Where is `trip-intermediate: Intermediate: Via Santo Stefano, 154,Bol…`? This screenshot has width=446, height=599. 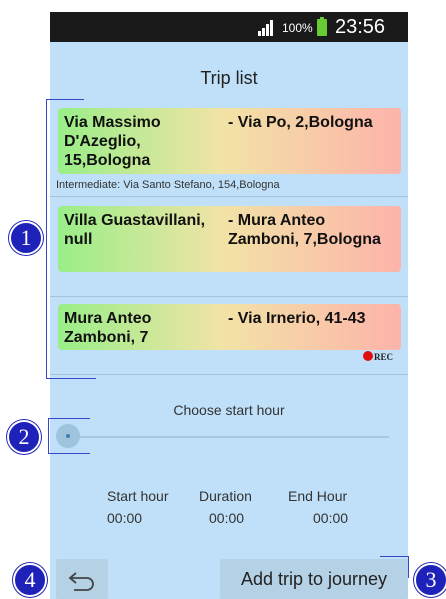
trip-intermediate: Intermediate: Via Santo Stefano, 154,Bol… is located at coordinates (168, 185).